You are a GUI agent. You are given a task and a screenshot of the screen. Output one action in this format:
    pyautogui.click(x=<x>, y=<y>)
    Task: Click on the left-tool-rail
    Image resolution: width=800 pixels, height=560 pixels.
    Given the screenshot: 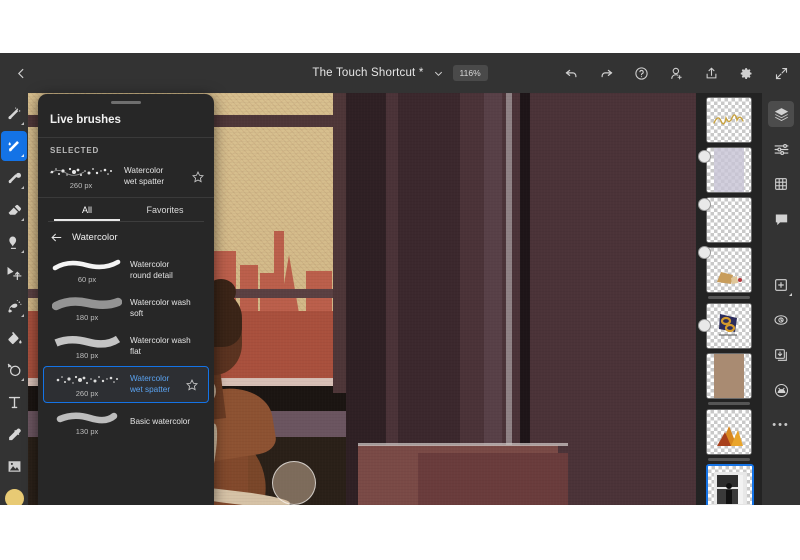 What is the action you would take?
    pyautogui.click(x=14, y=299)
    